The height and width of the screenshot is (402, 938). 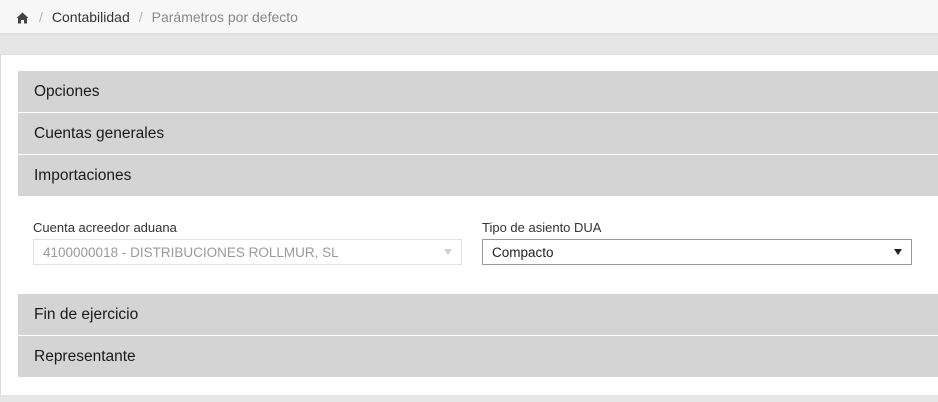 What do you see at coordinates (478, 91) in the screenshot?
I see `accordion-header-opciones: Opciones` at bounding box center [478, 91].